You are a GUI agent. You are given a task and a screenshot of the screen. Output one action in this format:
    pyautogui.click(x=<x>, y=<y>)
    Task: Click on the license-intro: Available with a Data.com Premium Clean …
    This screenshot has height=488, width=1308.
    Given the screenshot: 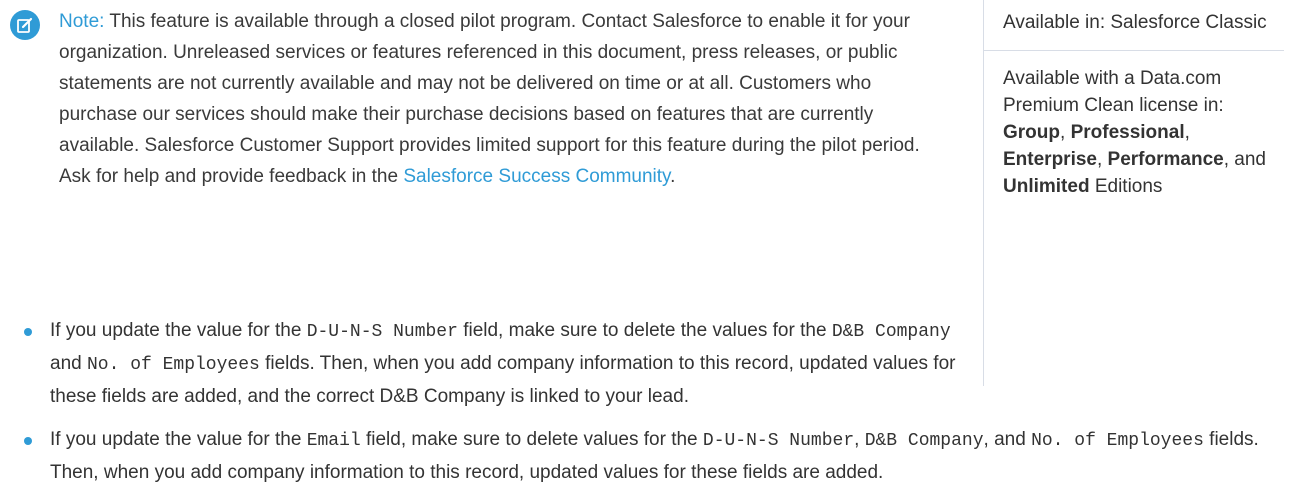 What is the action you would take?
    pyautogui.click(x=1113, y=92)
    